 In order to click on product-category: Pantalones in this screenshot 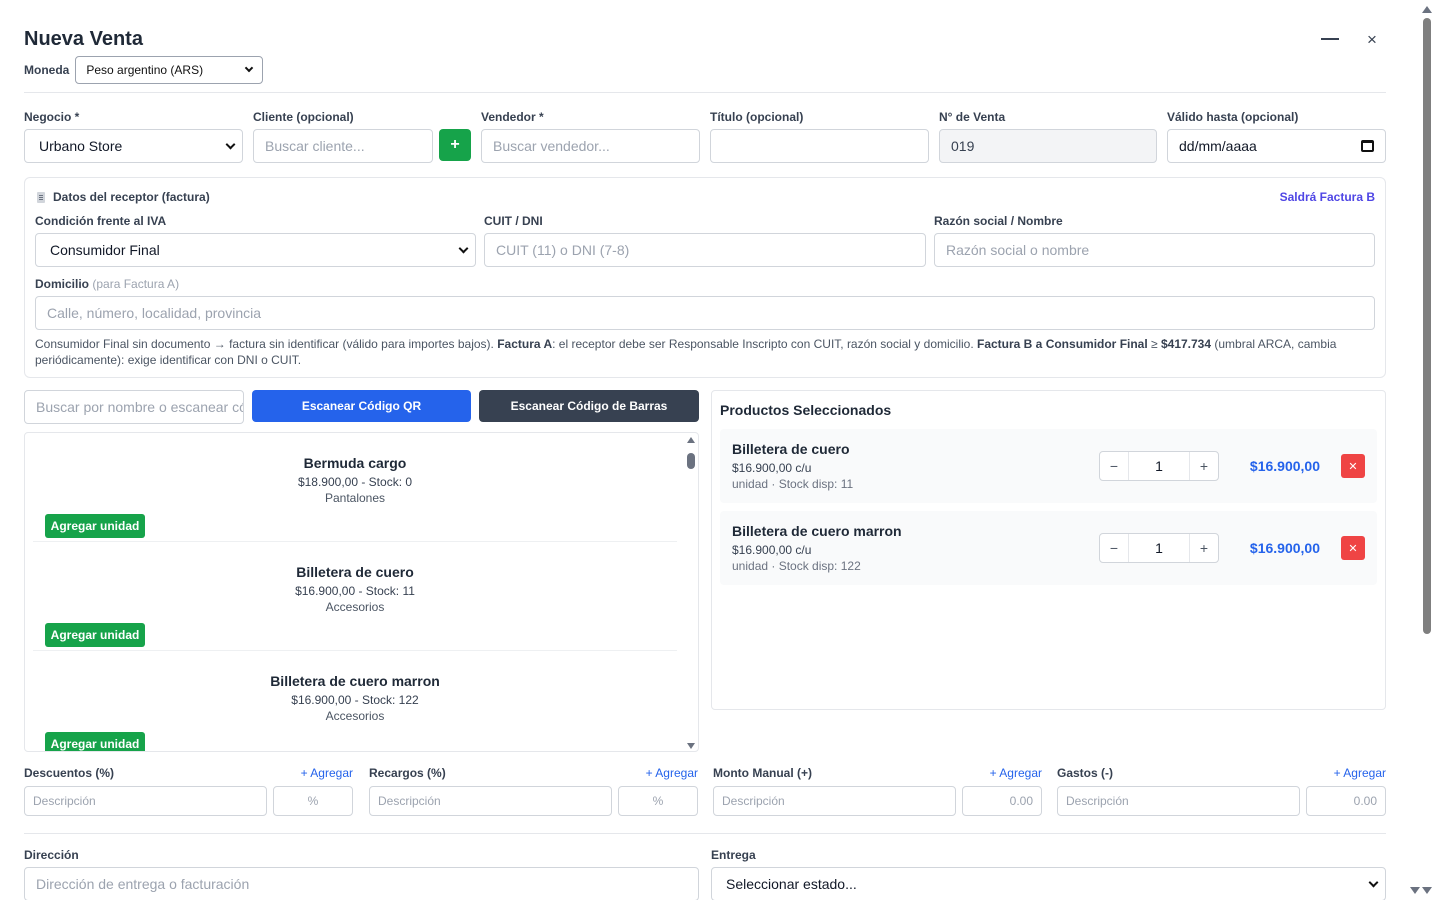, I will do `click(355, 498)`.